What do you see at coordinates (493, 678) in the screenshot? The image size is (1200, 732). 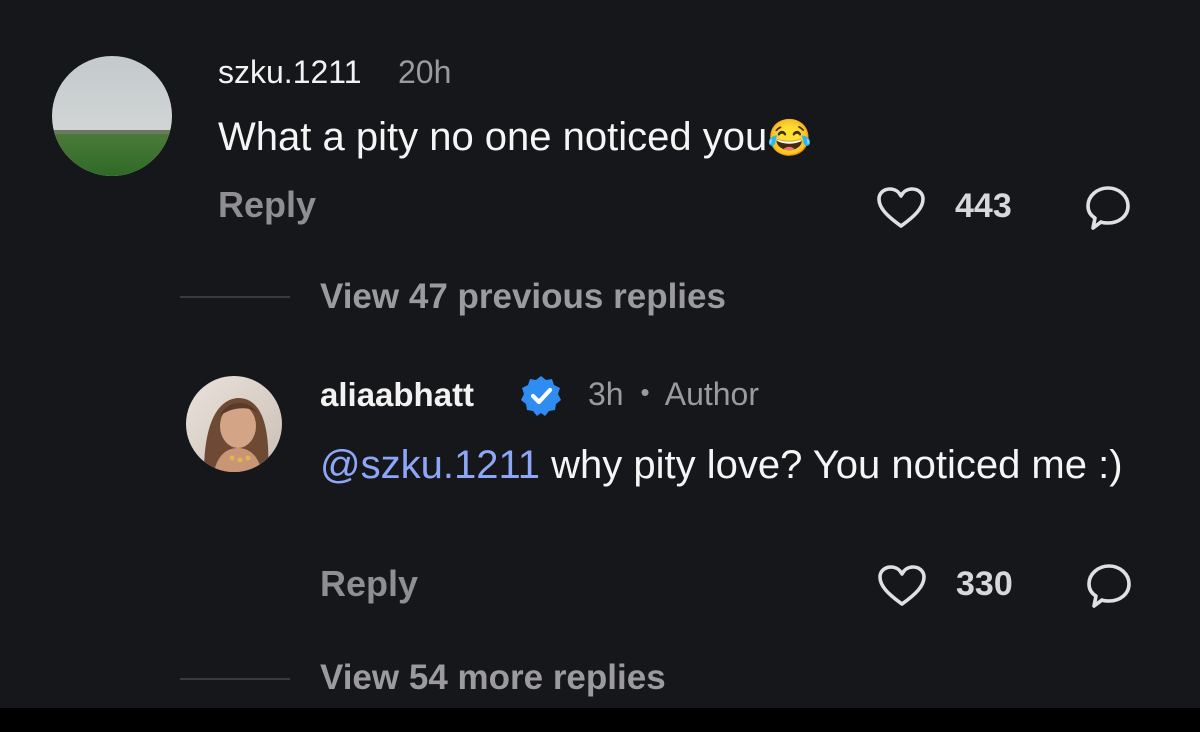 I see `view-more-replies-button: View 54 more replies` at bounding box center [493, 678].